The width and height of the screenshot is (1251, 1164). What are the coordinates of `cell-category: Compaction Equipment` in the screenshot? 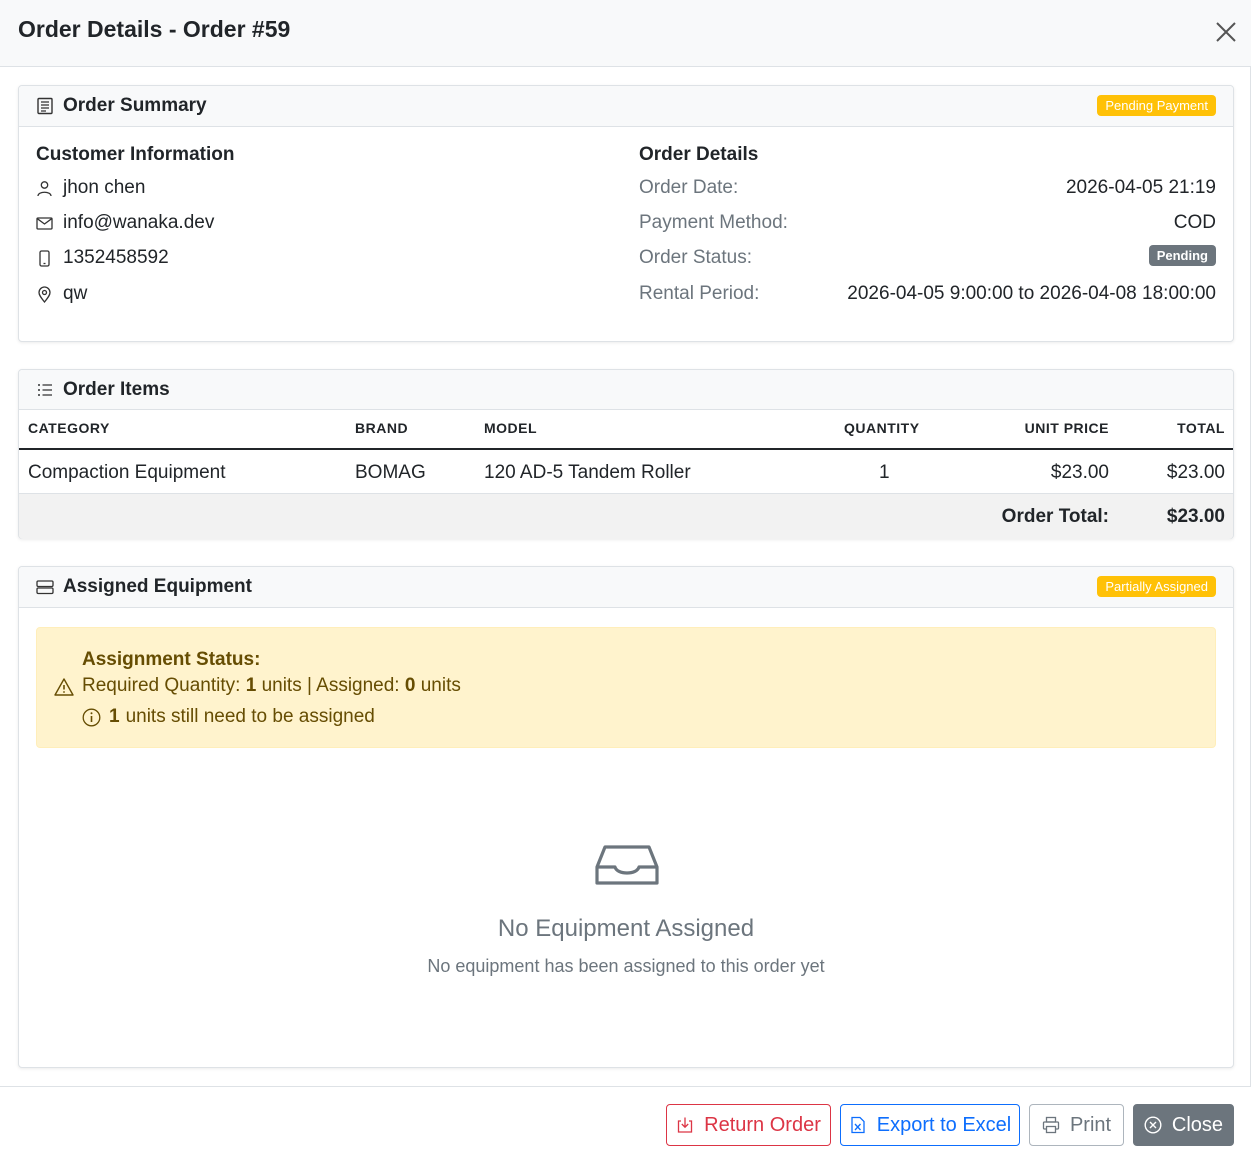 It's located at (127, 472).